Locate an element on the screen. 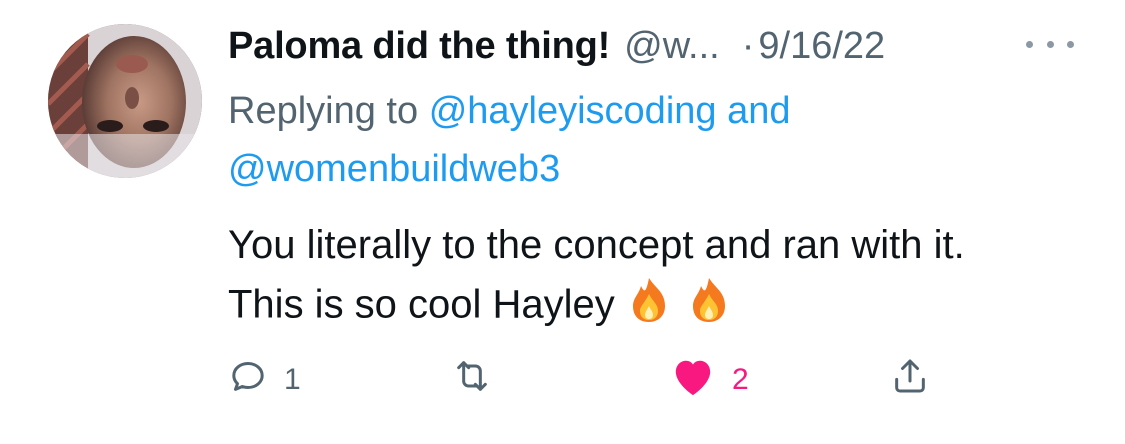 The height and width of the screenshot is (444, 1125). tweet-text-line: This is so cool Hayley is located at coordinates (421, 304).